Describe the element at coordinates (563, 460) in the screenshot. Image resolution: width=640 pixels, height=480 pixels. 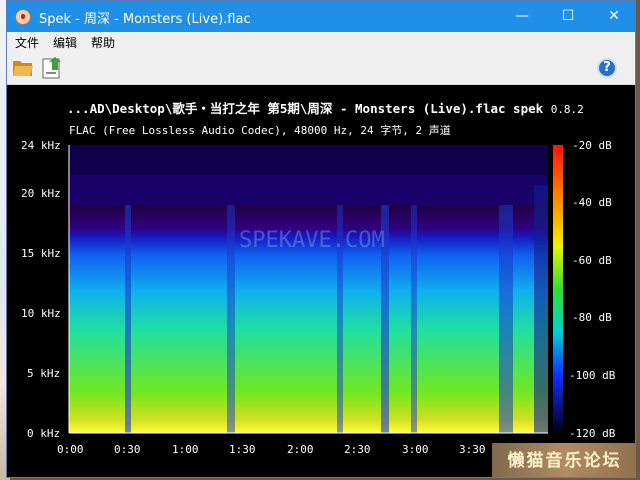
I see `forum-watermark: 懒猫音乐论坛` at that location.